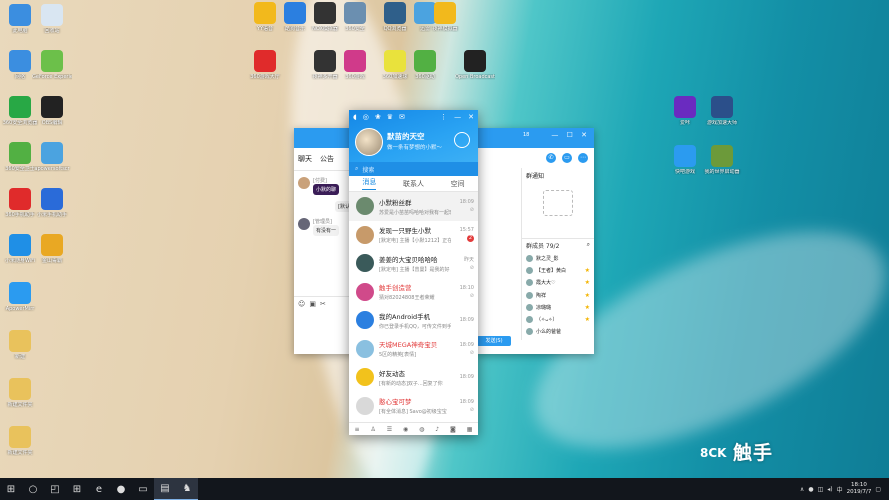 The image size is (889, 500). Describe the element at coordinates (458, 184) in the screenshot. I see `tab-qzone: 空间` at that location.